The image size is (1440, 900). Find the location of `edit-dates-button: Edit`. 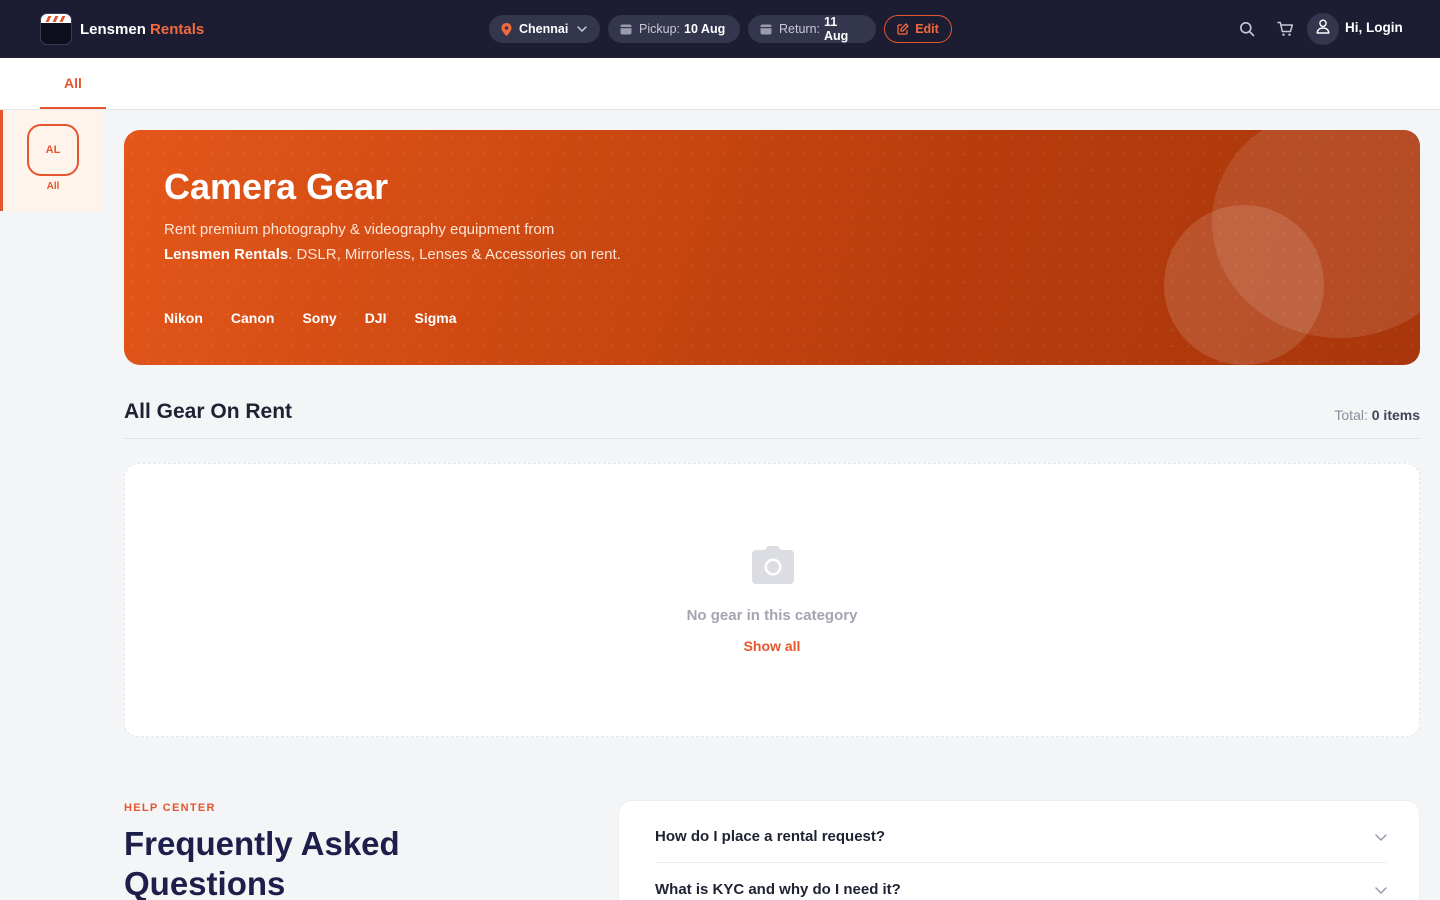

edit-dates-button: Edit is located at coordinates (918, 29).